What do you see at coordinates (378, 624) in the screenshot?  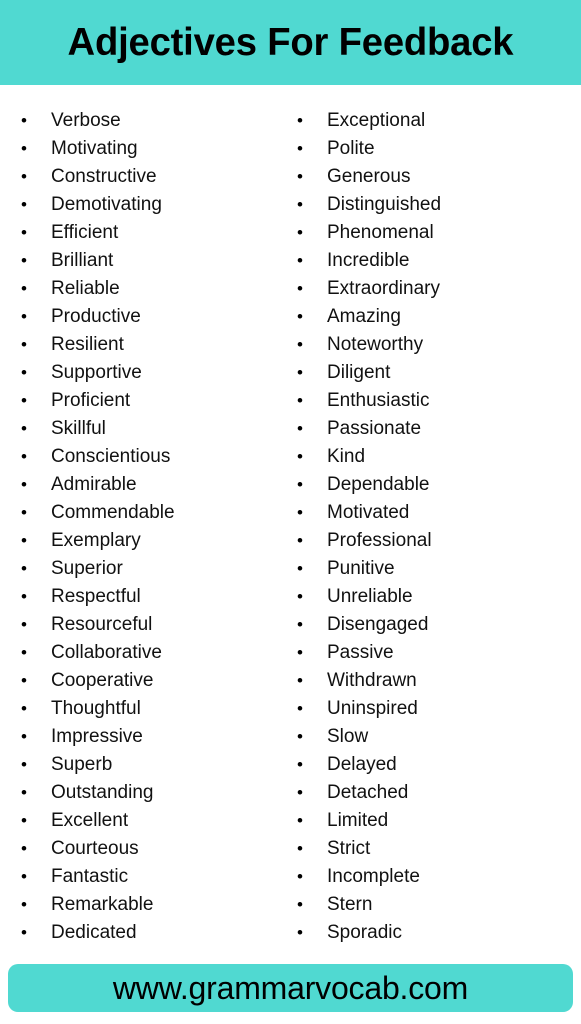 I see `right-word: Disengaged` at bounding box center [378, 624].